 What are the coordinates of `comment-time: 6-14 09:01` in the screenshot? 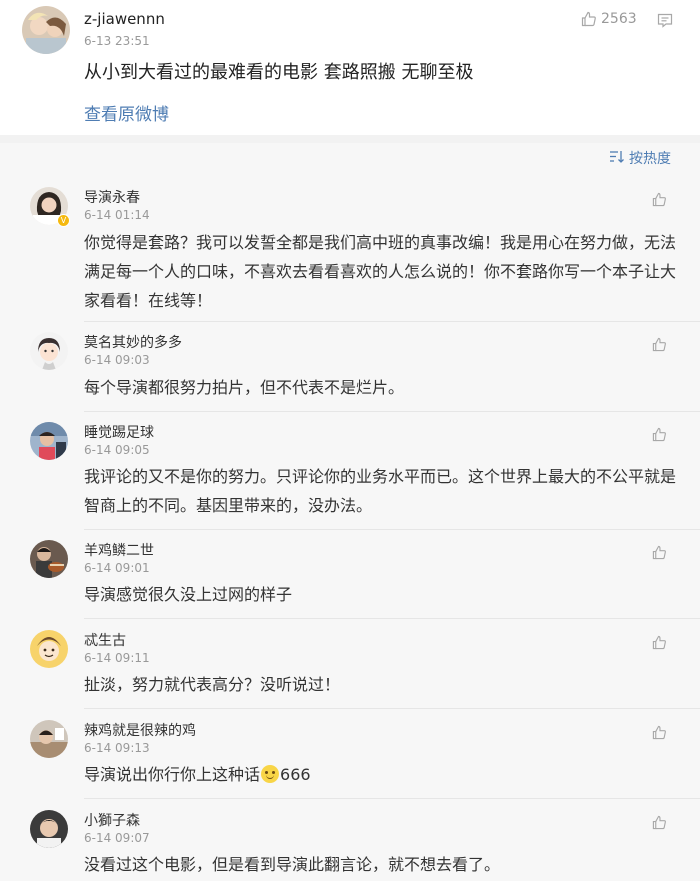 It's located at (117, 568).